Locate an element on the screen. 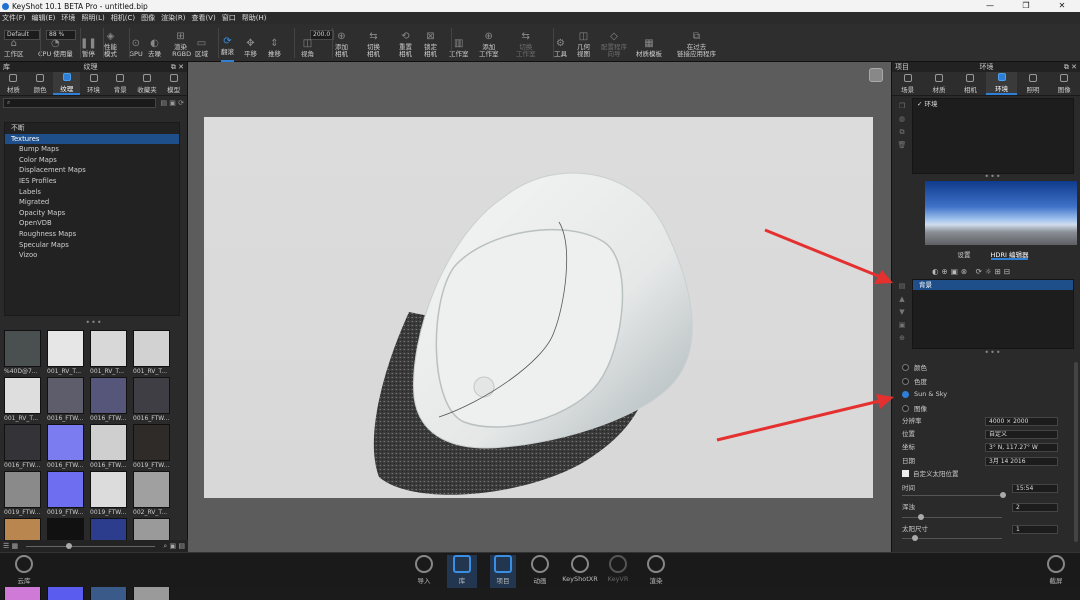  ribbon-label: 库 is located at coordinates (462, 581).